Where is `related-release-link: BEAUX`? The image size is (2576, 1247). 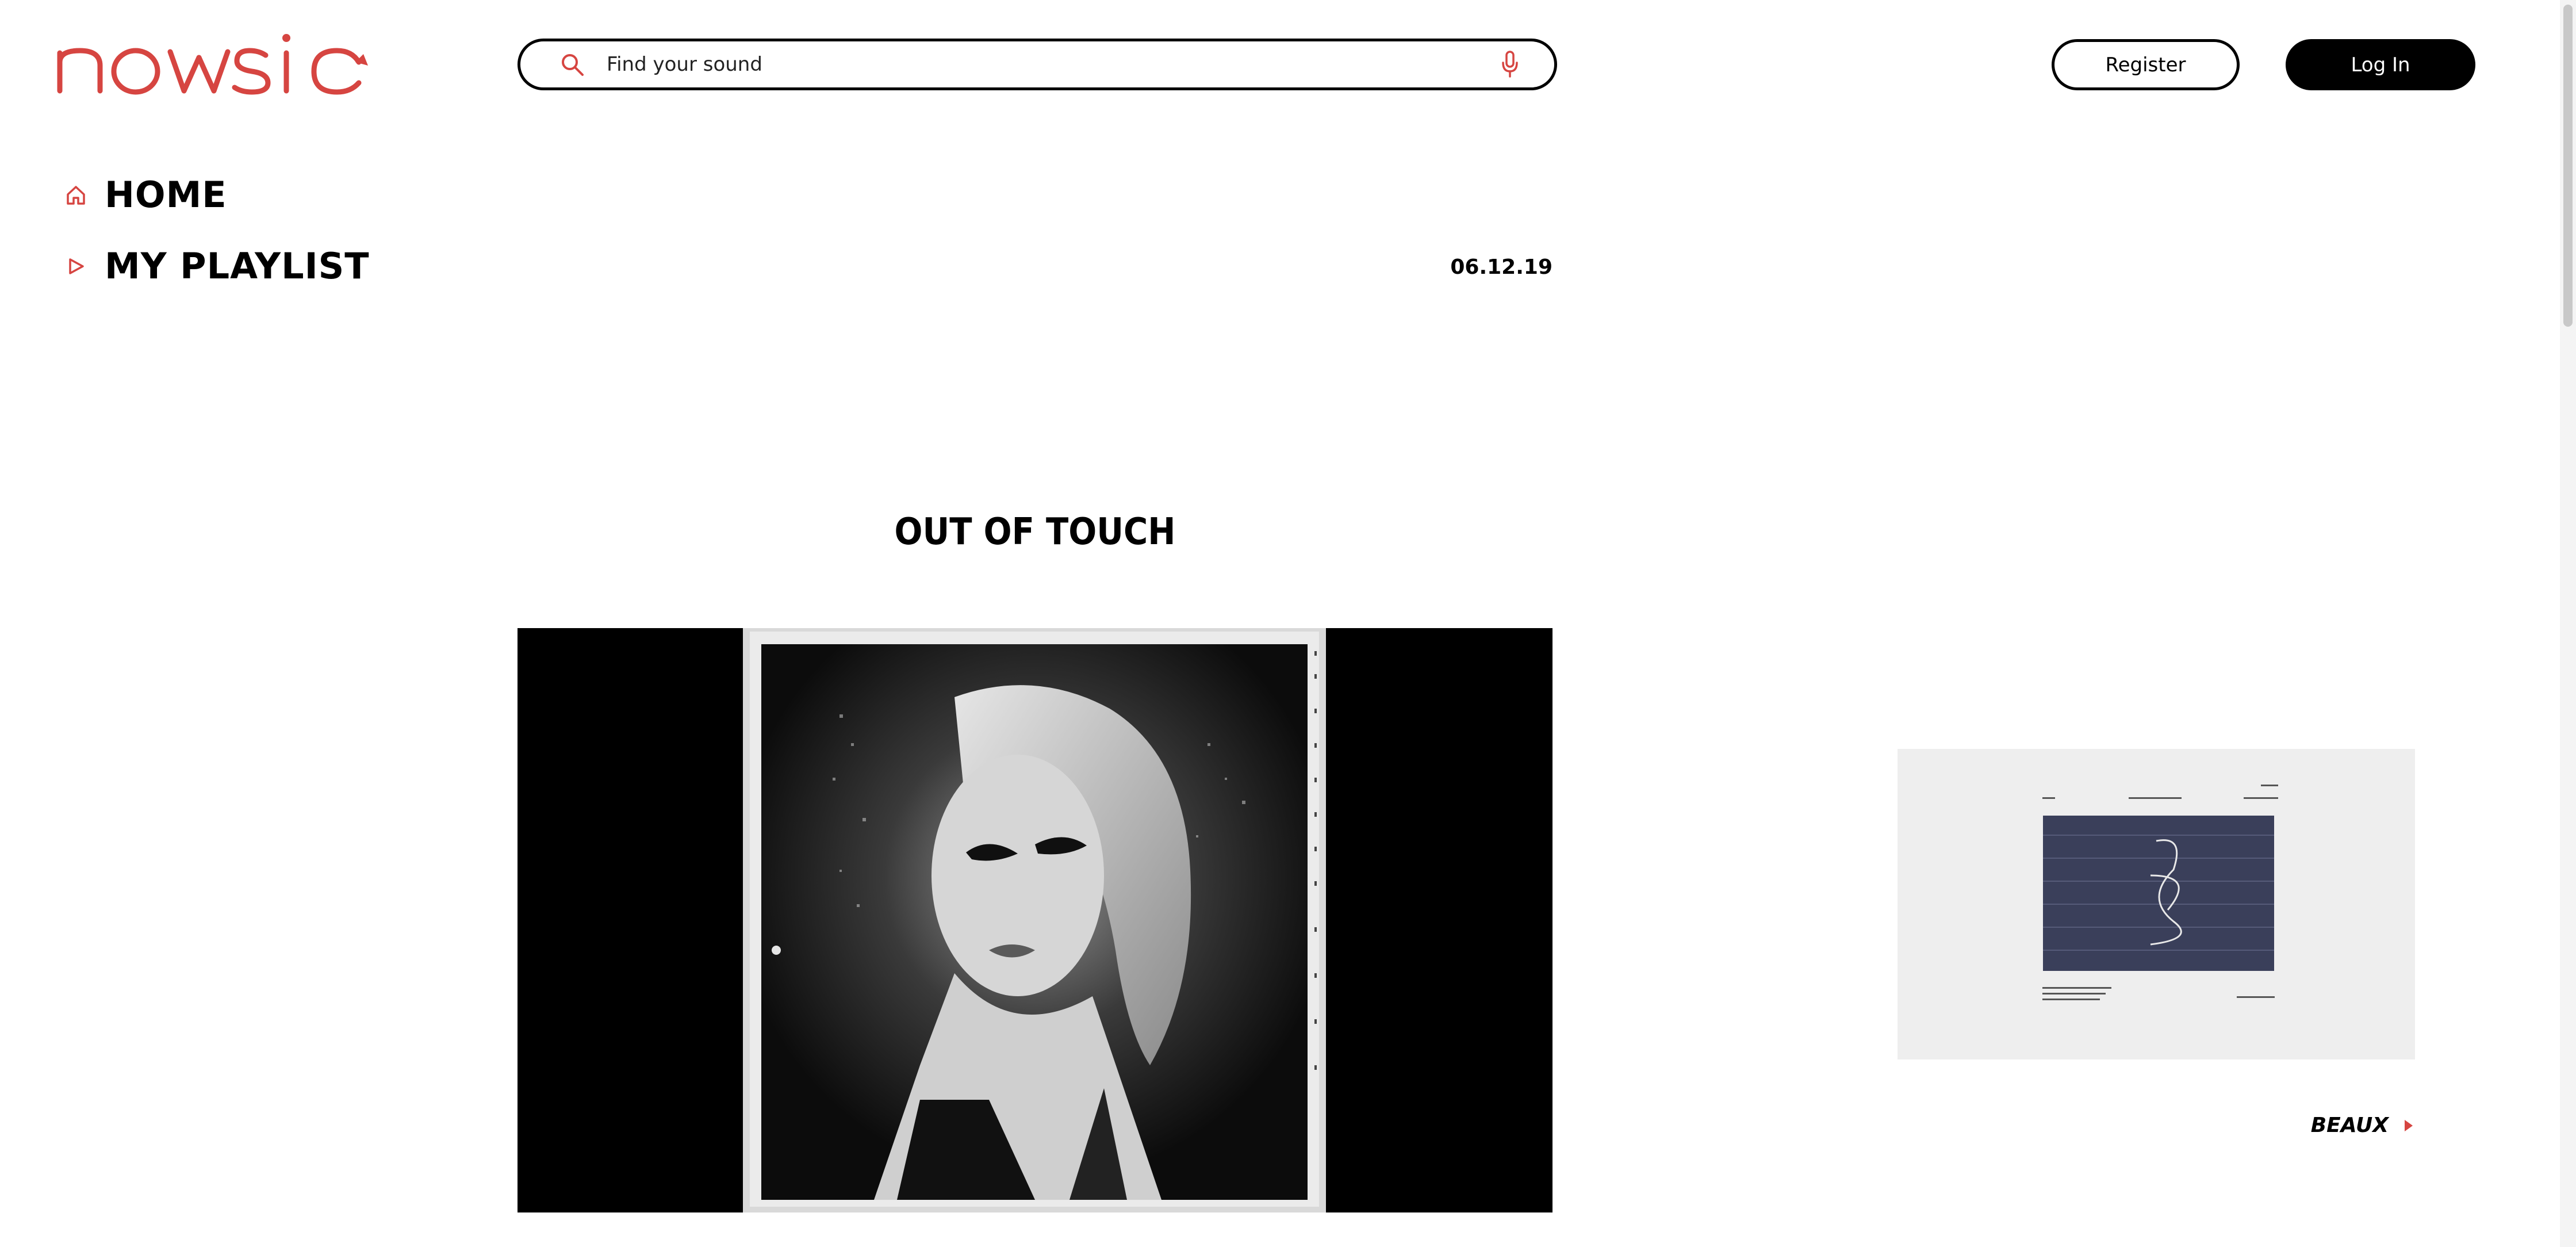
related-release-link: BEAUX is located at coordinates (2328, 1126).